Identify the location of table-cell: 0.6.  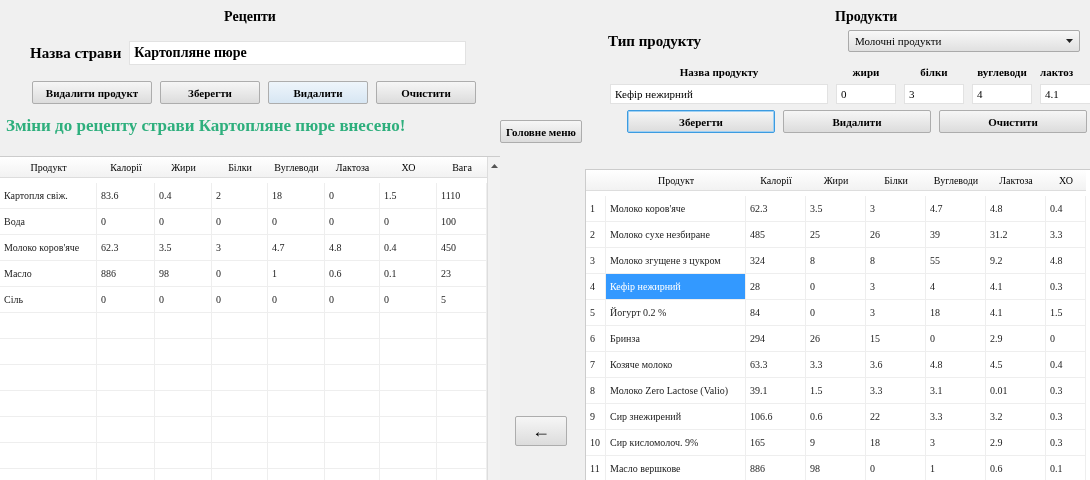
(836, 417).